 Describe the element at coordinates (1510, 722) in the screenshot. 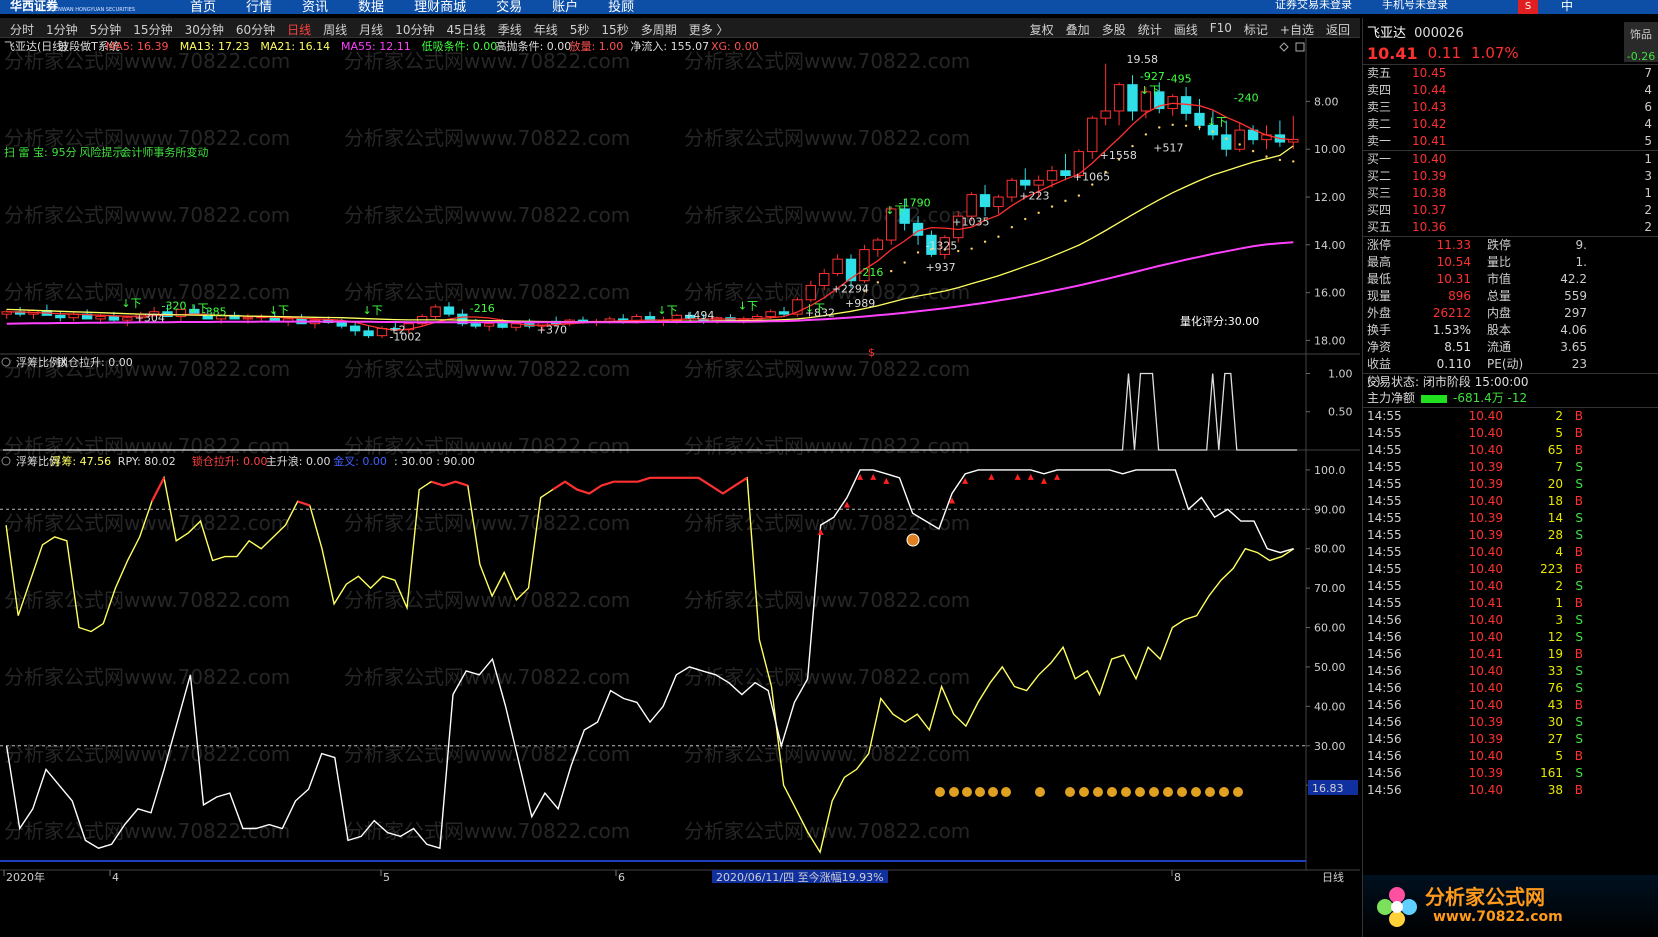

I see `tick-row: 14:56 10.39 30 S` at that location.